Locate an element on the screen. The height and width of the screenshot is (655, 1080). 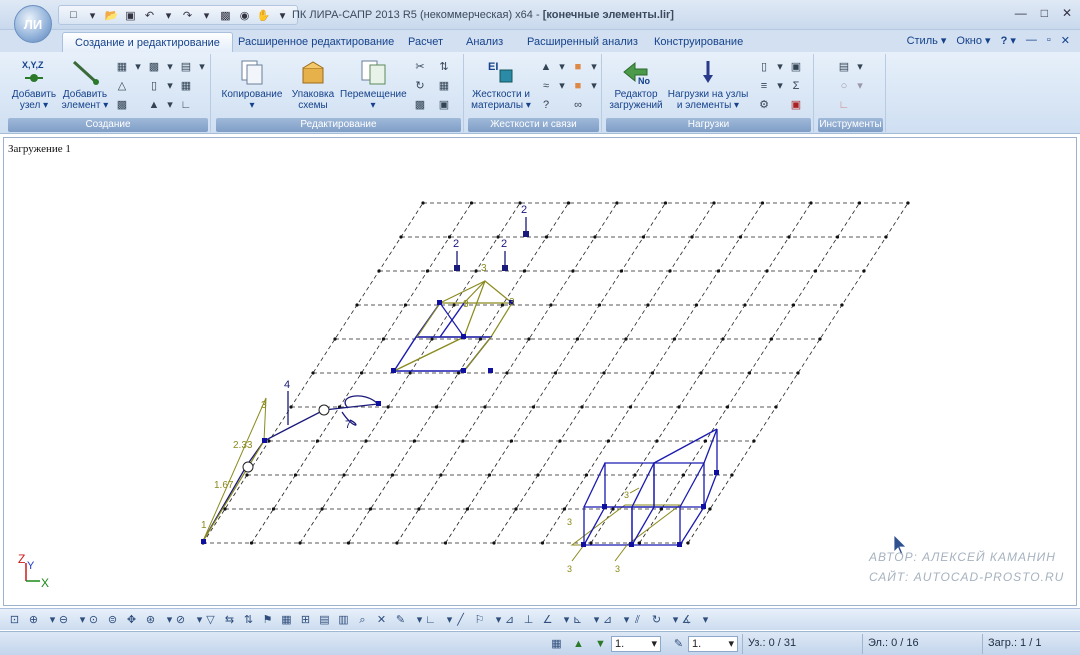
table-icon: ▥ is located at coordinates (343, 620).